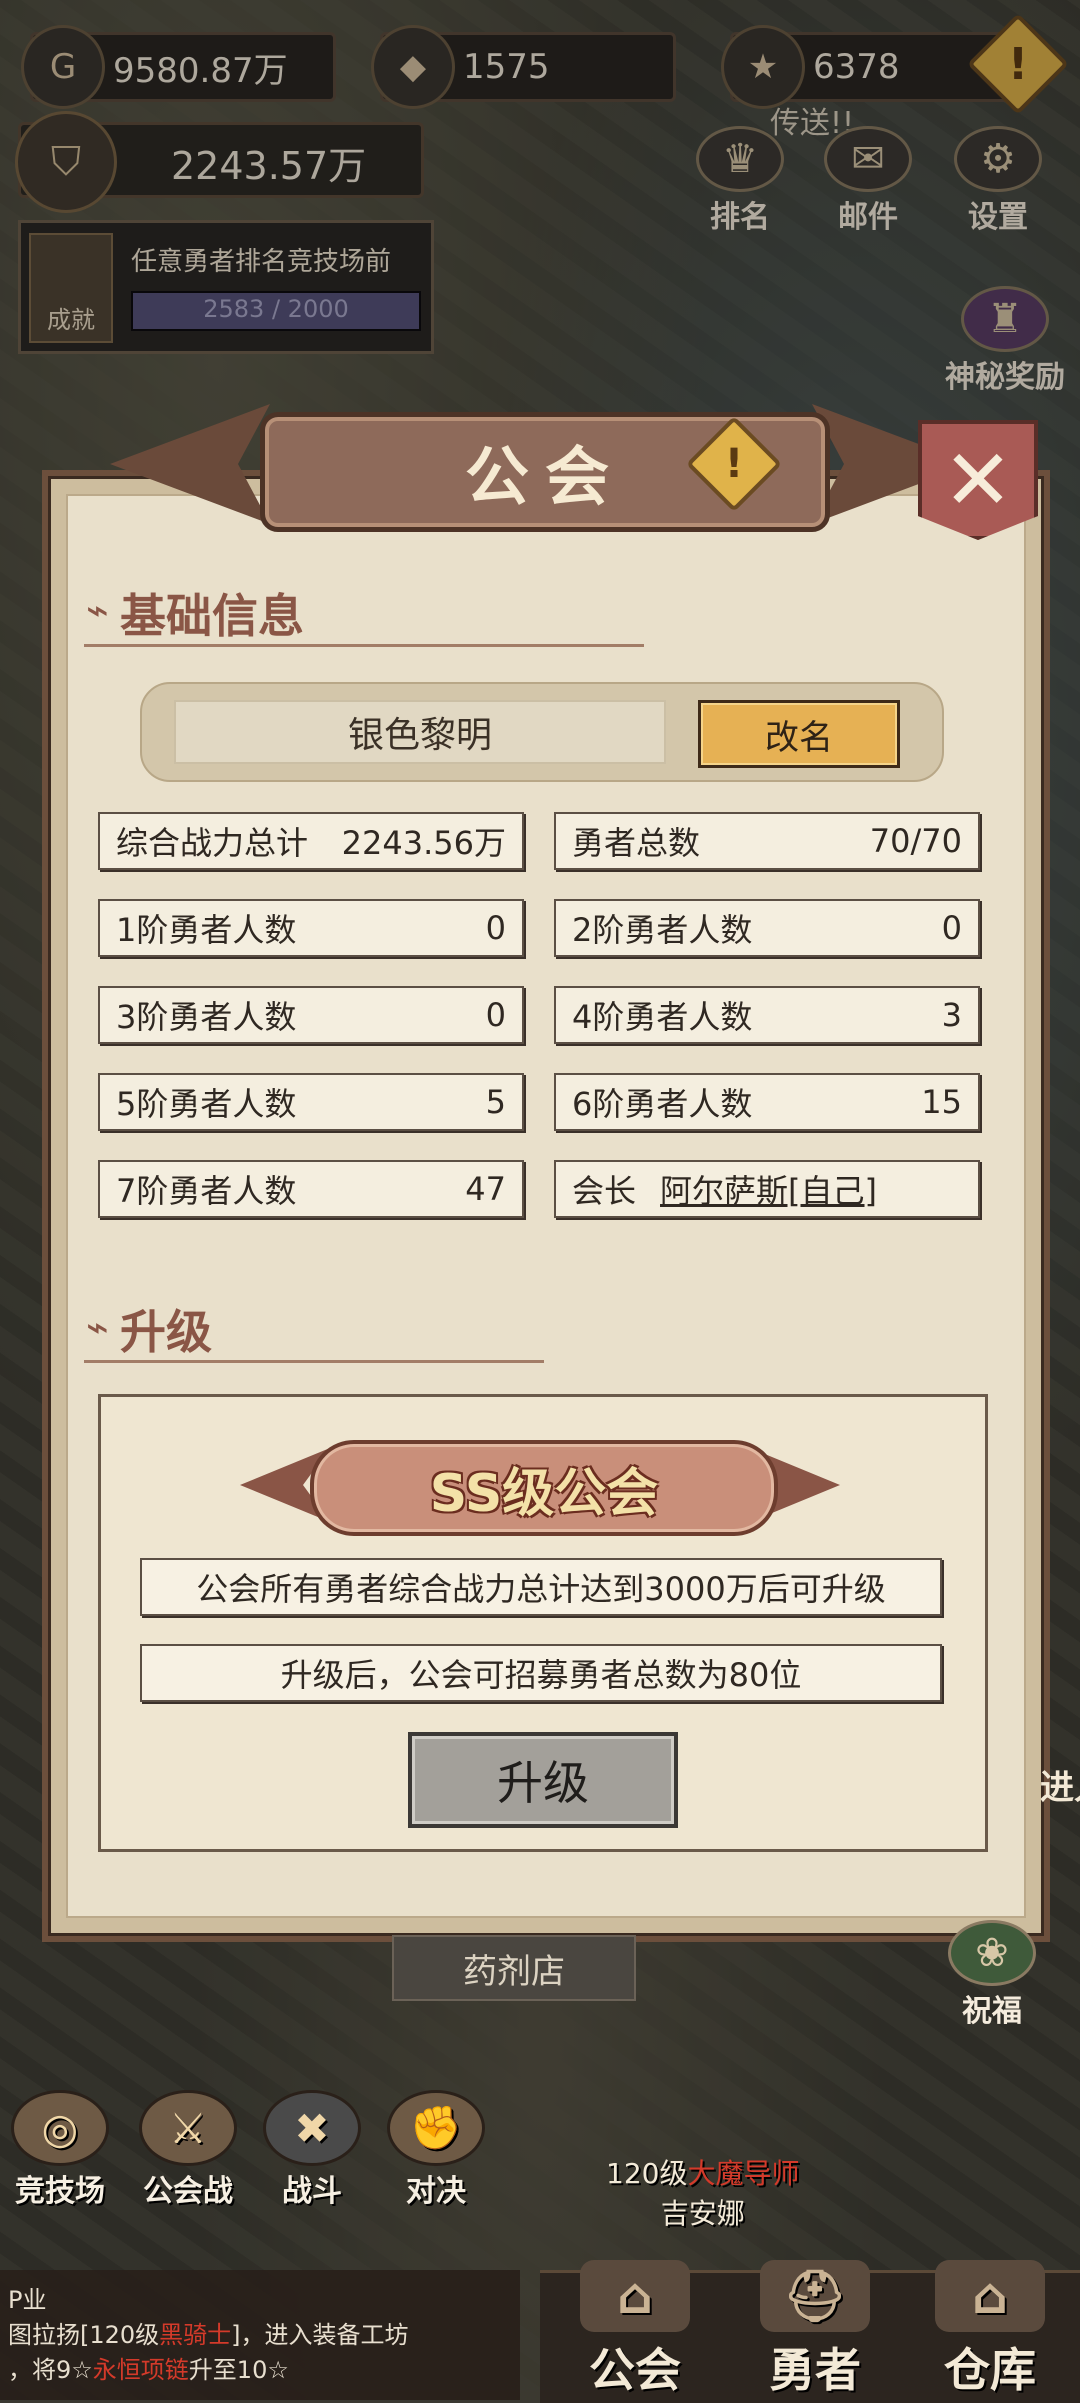 The width and height of the screenshot is (1080, 2403). What do you see at coordinates (543, 1780) in the screenshot?
I see `upgrade-button: 升级` at bounding box center [543, 1780].